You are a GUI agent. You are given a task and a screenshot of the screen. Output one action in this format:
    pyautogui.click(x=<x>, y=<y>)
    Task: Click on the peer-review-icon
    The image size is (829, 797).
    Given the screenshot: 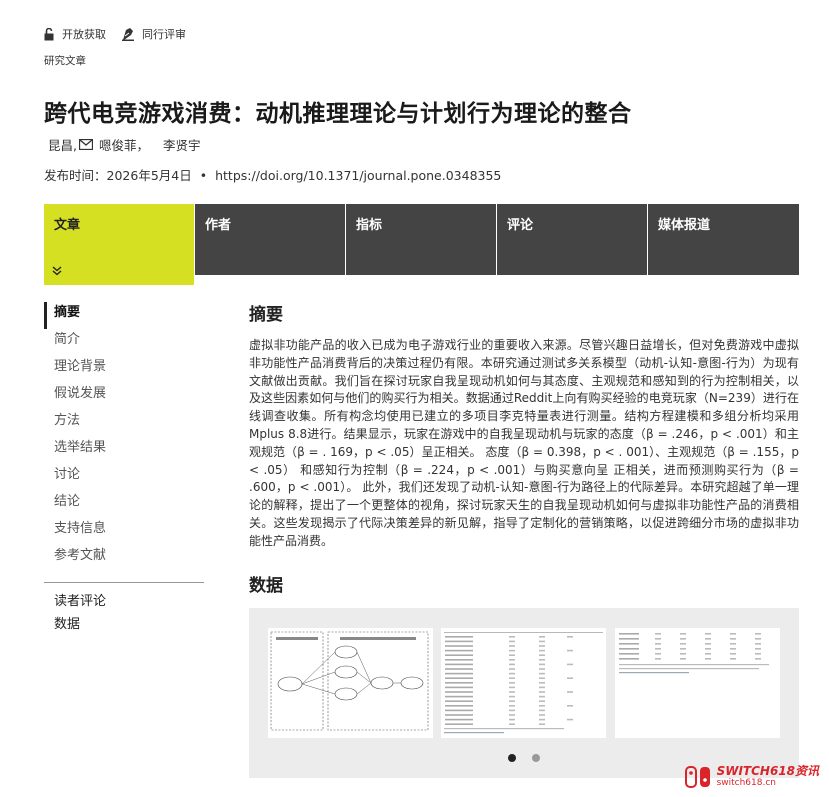 What is the action you would take?
    pyautogui.click(x=128, y=34)
    